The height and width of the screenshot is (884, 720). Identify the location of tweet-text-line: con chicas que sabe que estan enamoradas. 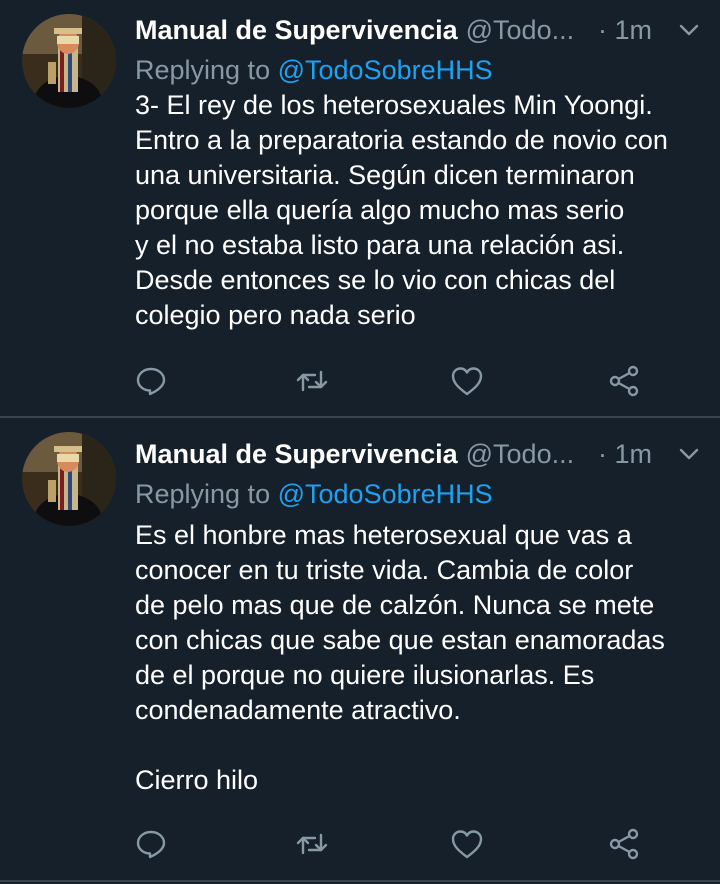
(400, 640).